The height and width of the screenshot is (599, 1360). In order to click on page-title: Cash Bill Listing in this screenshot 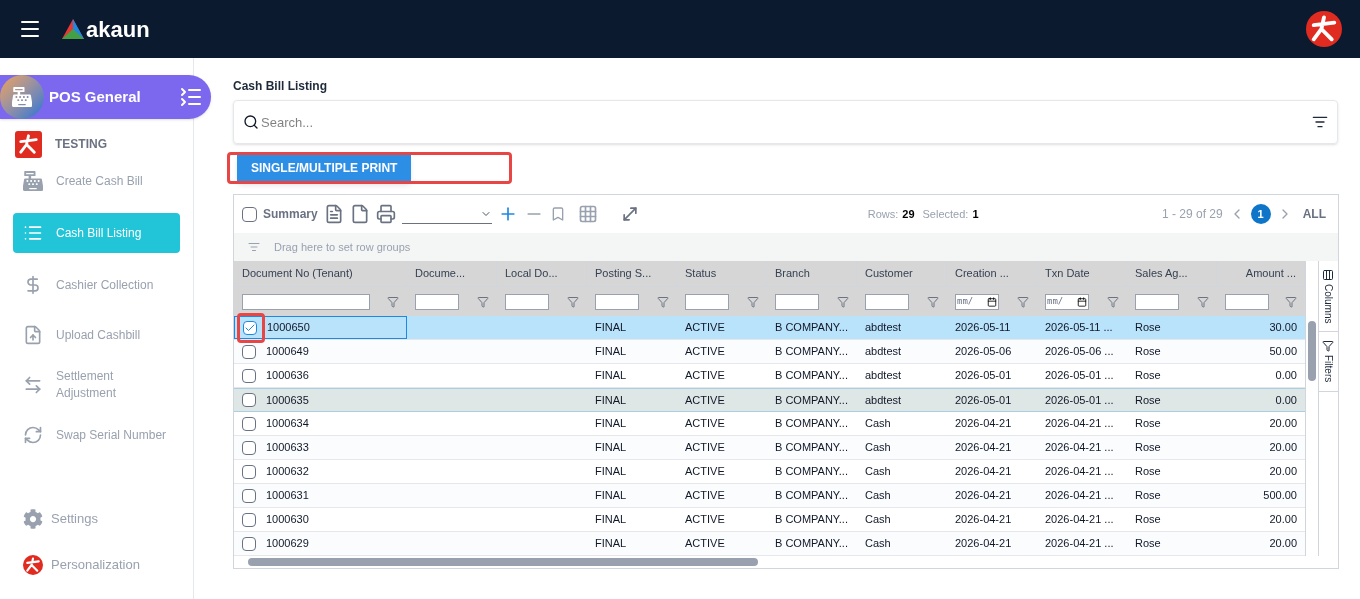, I will do `click(280, 86)`.